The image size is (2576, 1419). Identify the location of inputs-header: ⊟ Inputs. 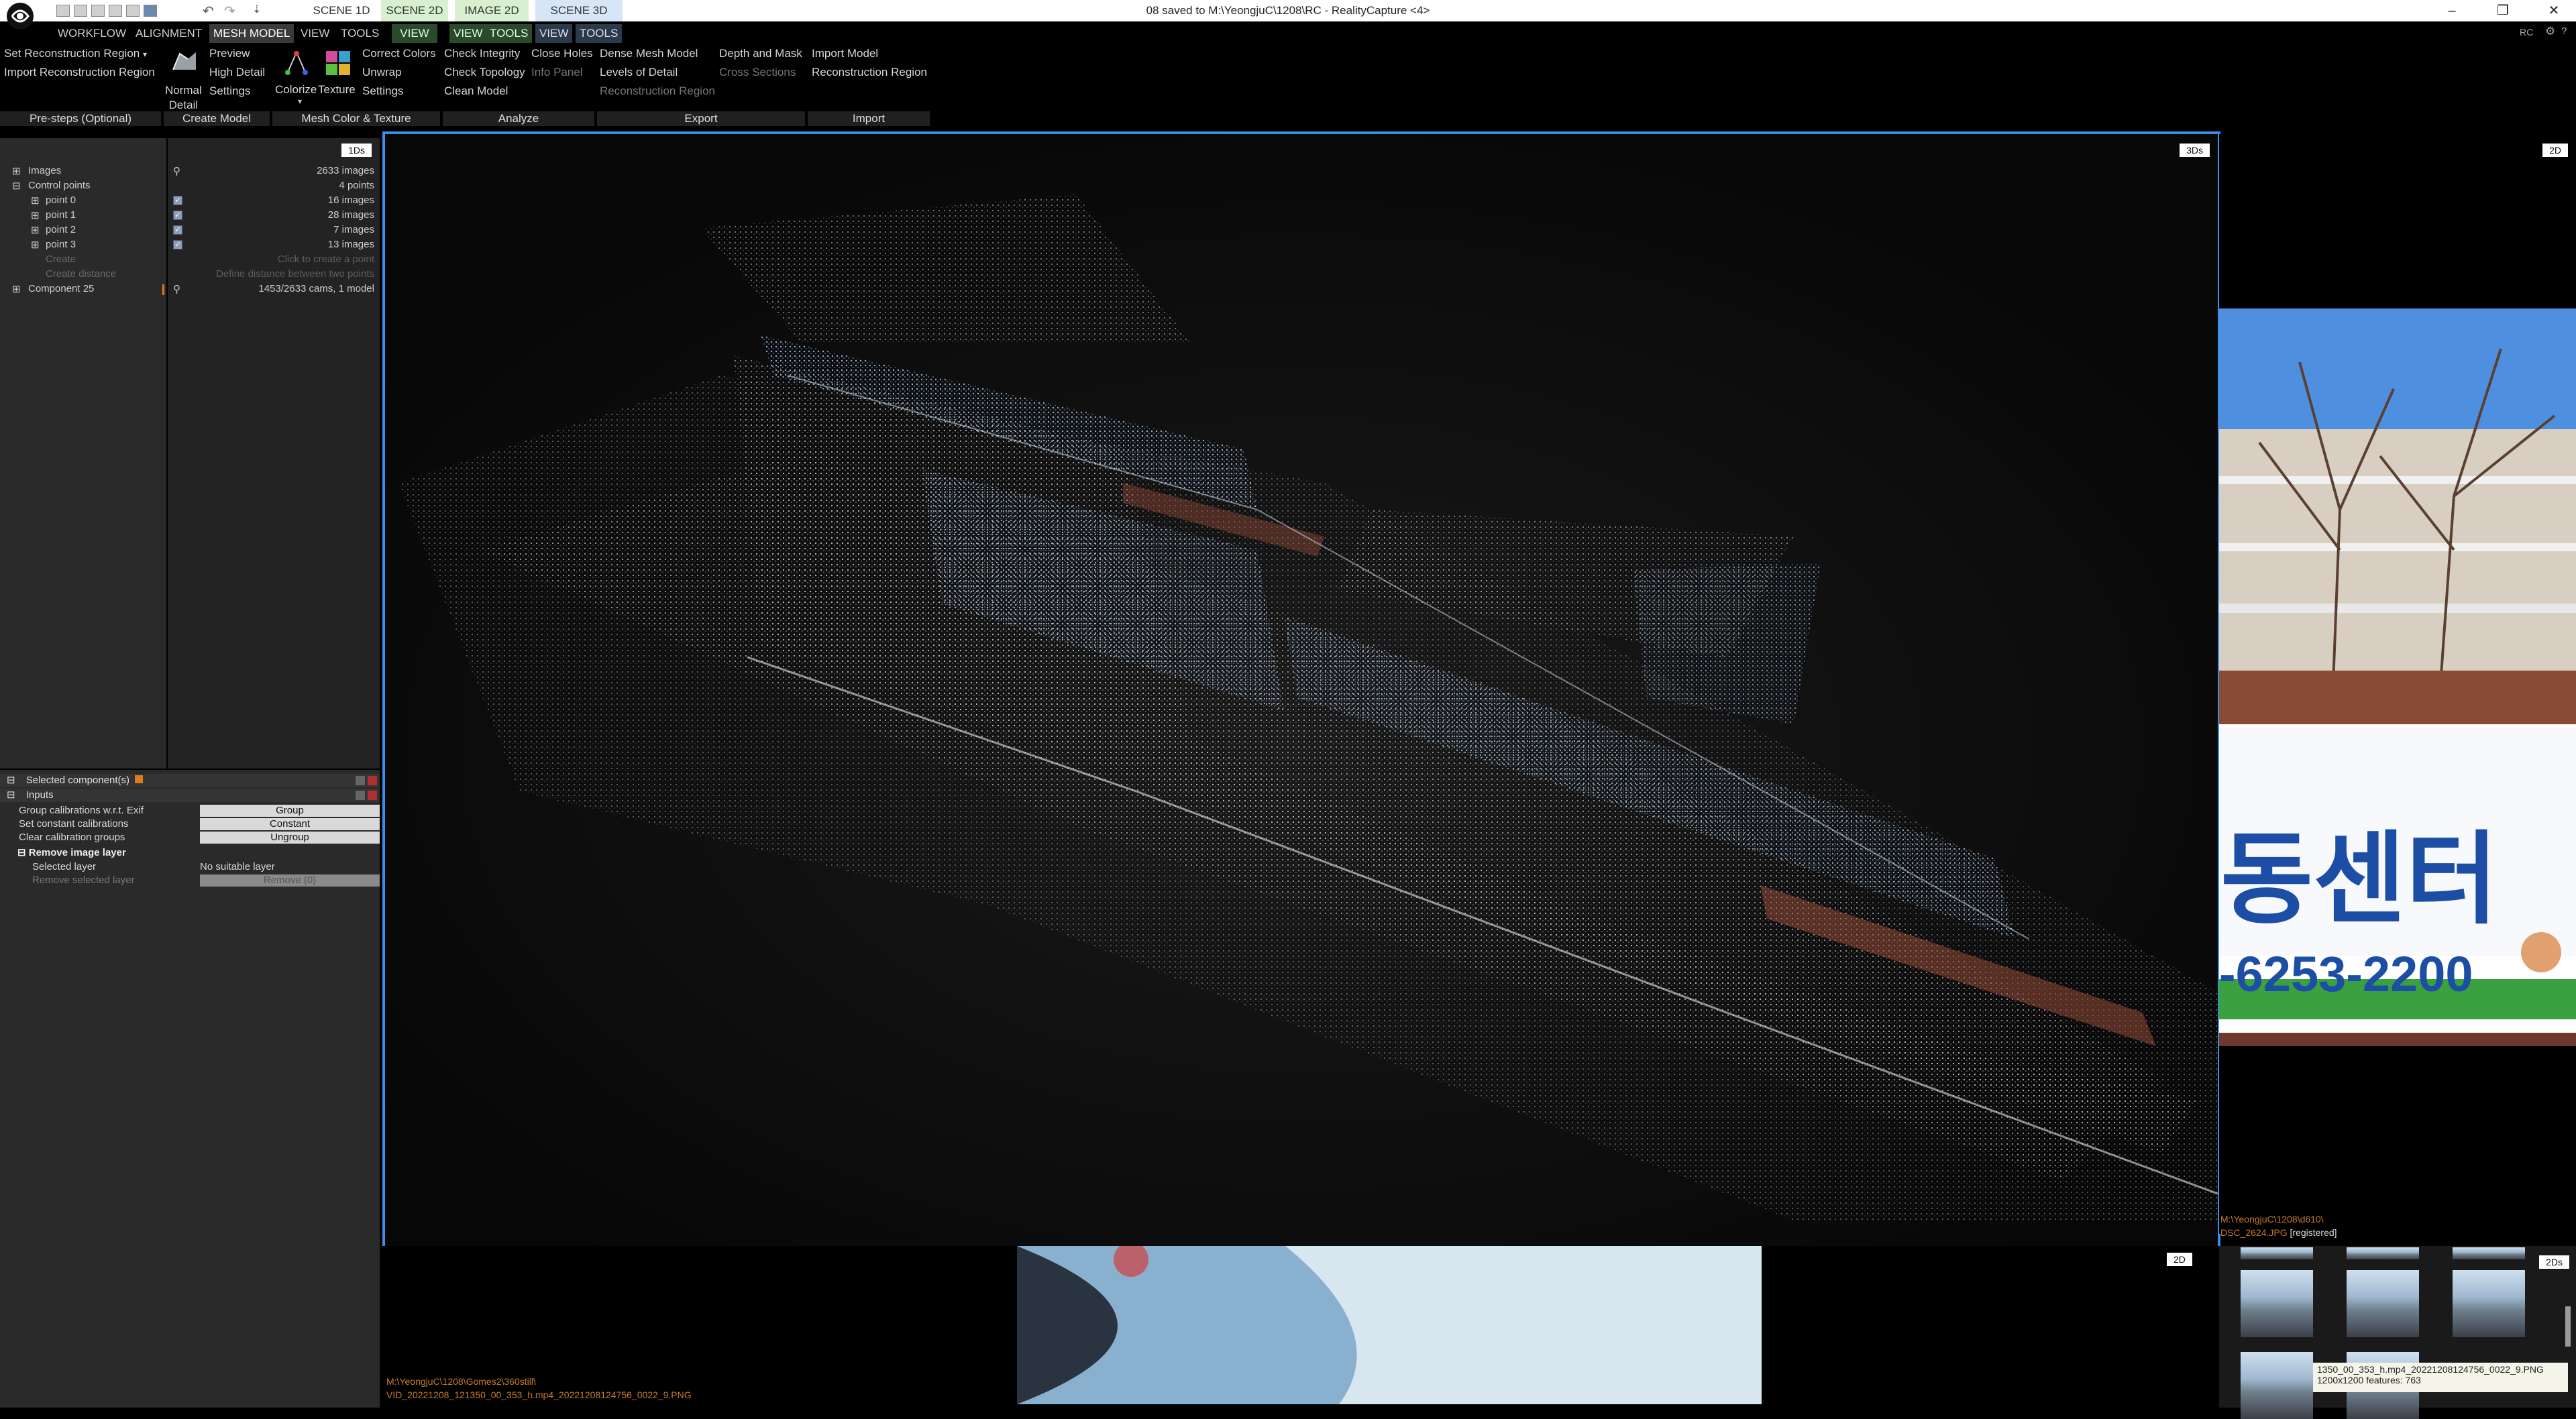
(190, 795).